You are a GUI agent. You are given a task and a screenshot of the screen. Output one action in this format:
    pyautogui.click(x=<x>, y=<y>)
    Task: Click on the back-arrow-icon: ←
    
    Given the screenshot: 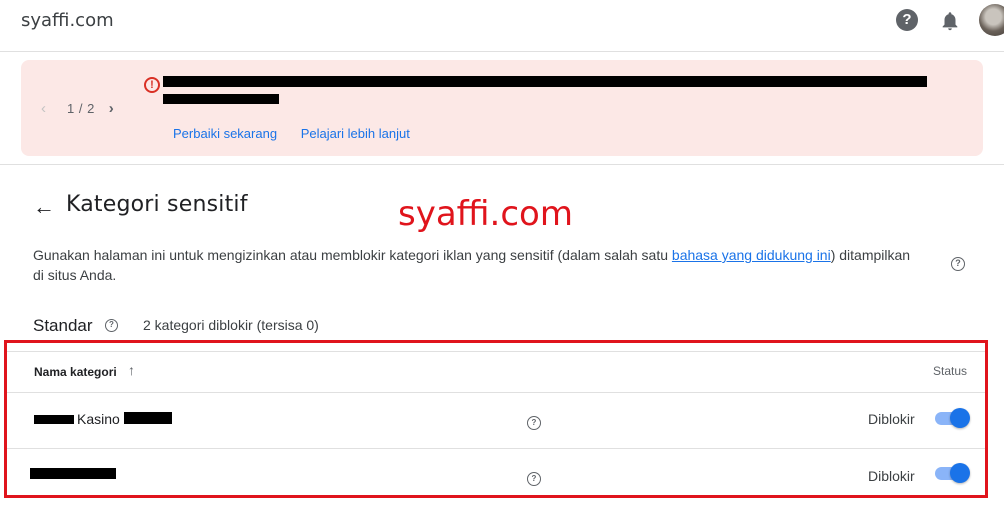 What is the action you would take?
    pyautogui.click(x=44, y=207)
    